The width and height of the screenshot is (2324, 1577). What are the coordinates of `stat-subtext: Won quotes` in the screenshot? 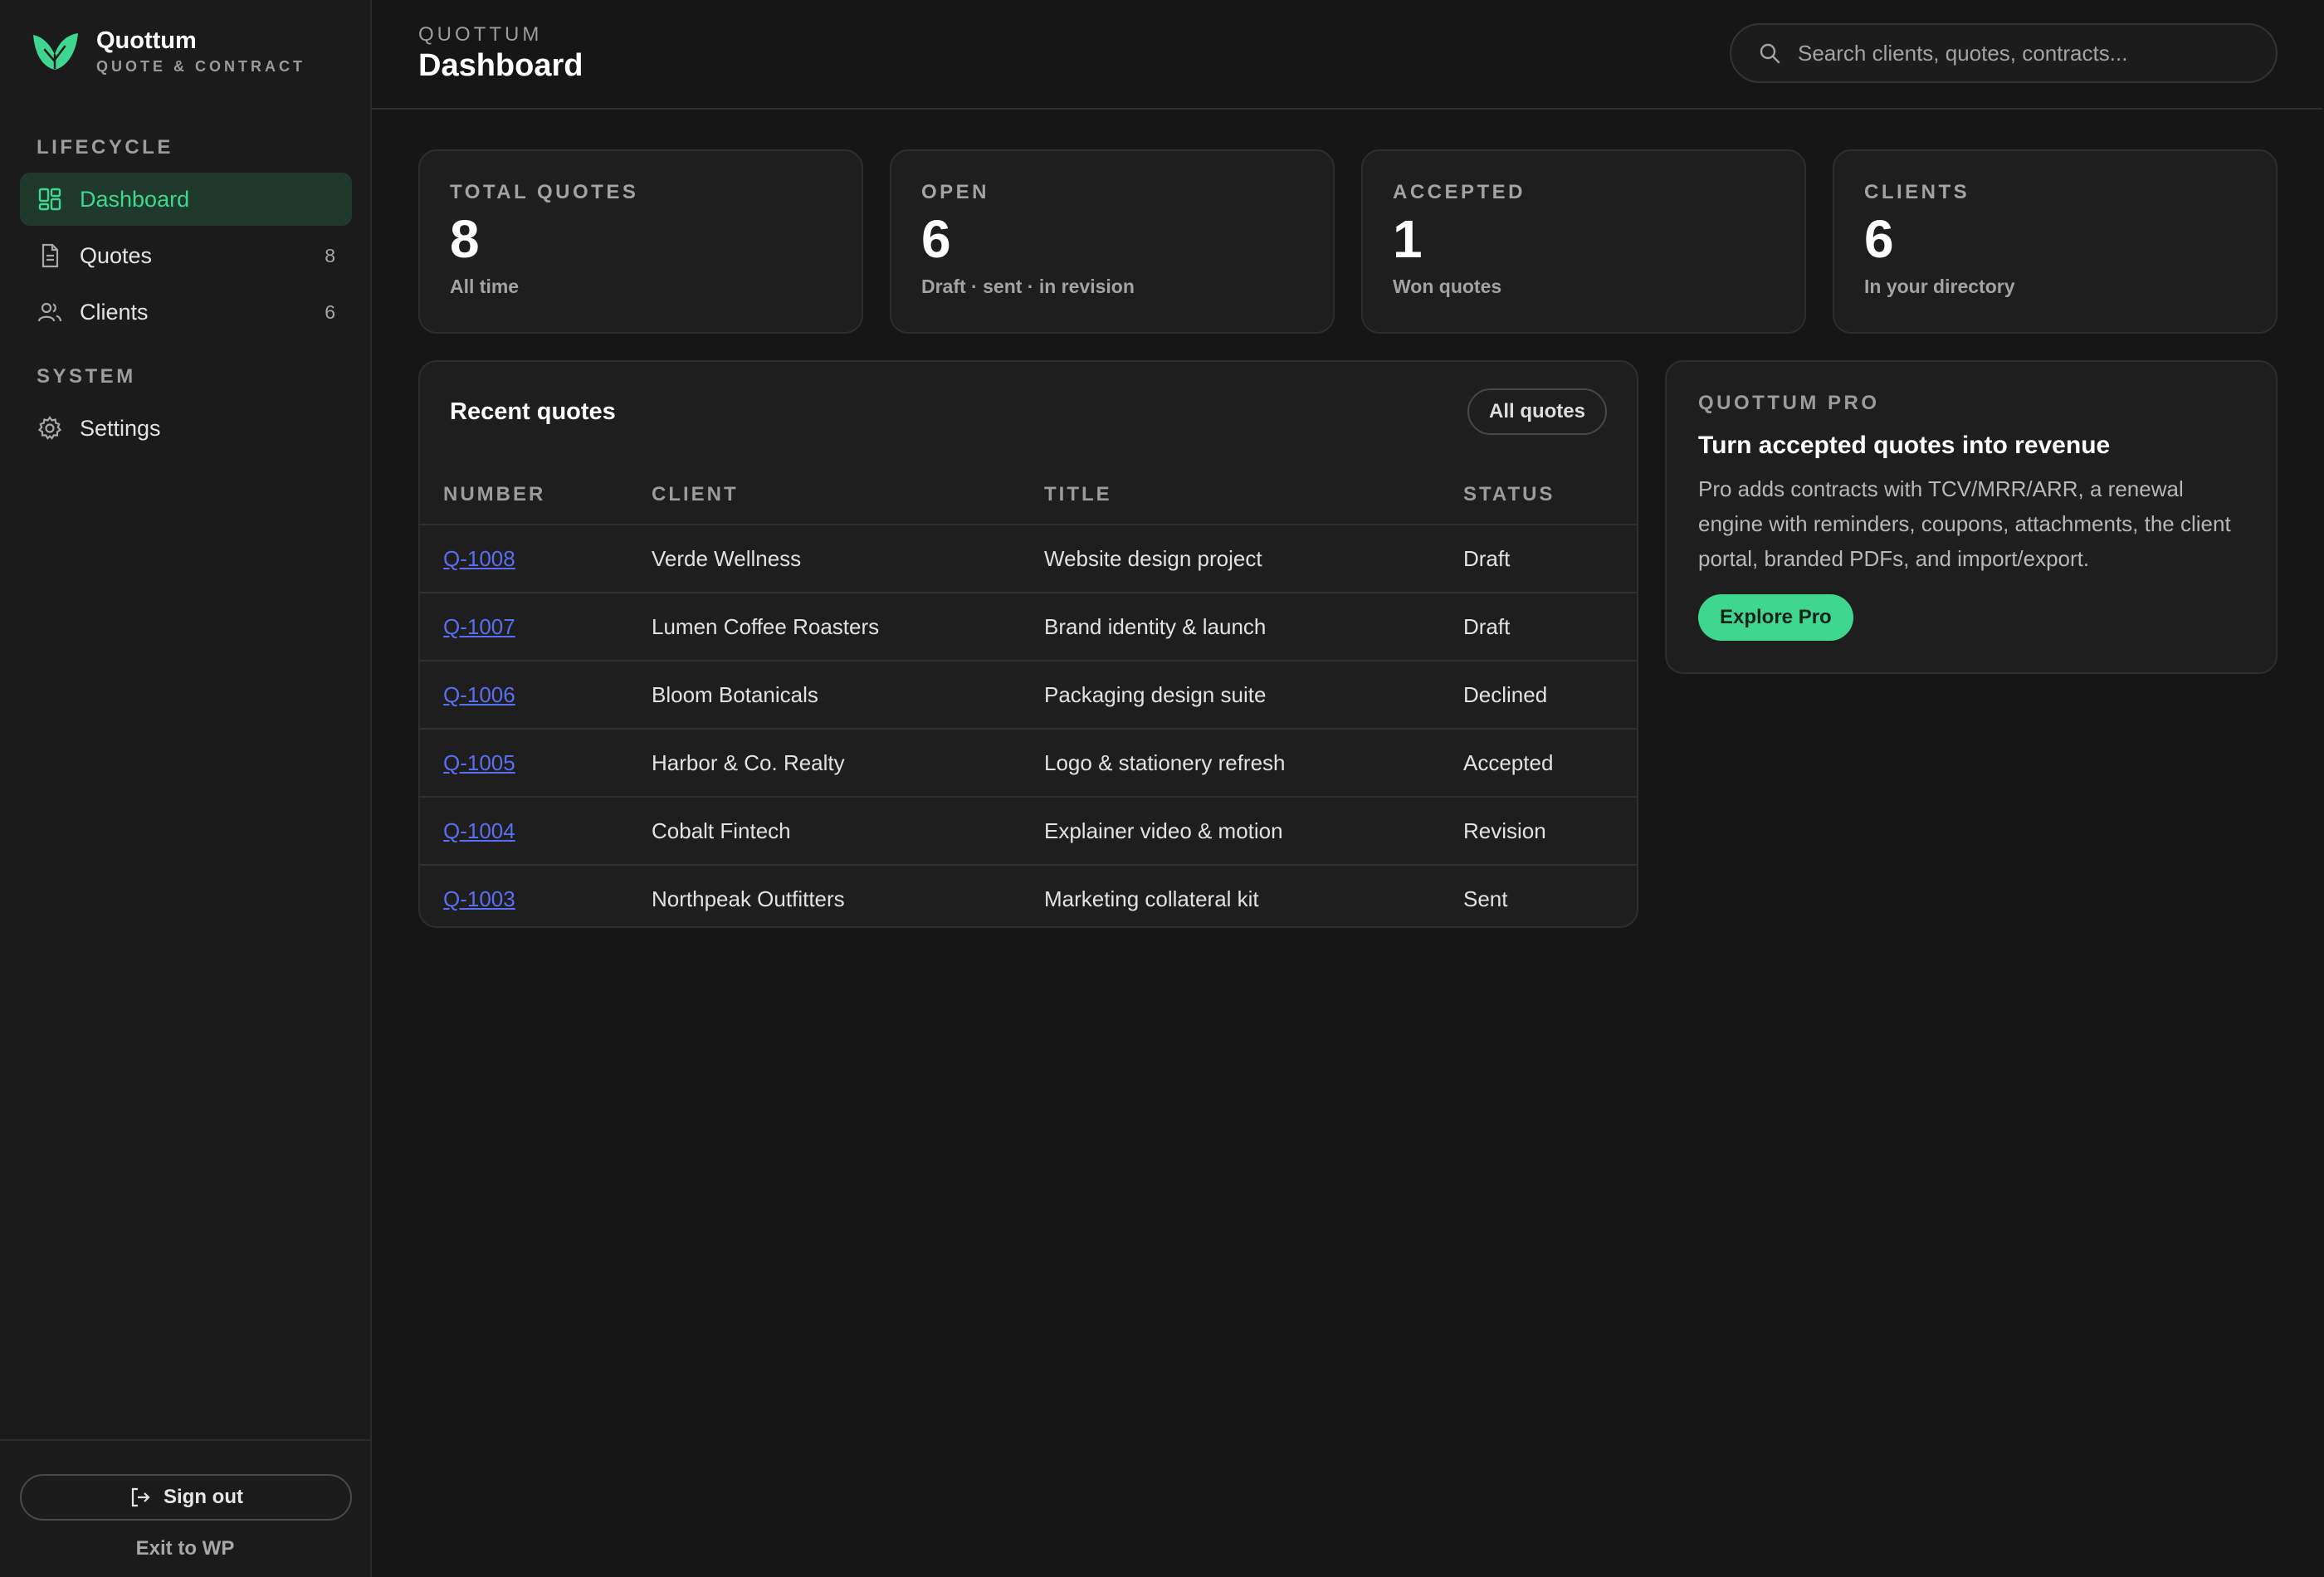 It's located at (1447, 286).